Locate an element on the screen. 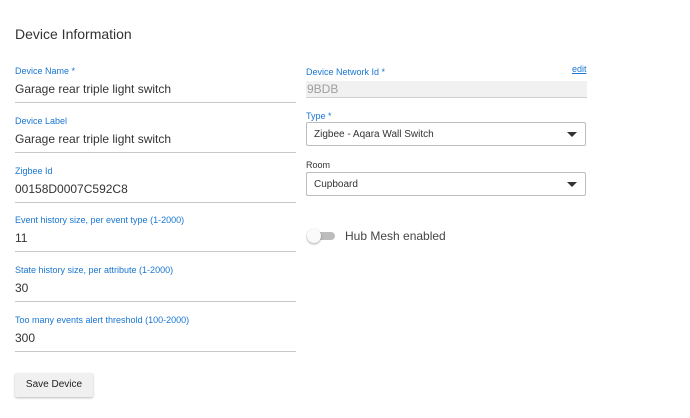  type-select: Zigbee - Aqara Wall Switch is located at coordinates (446, 134).